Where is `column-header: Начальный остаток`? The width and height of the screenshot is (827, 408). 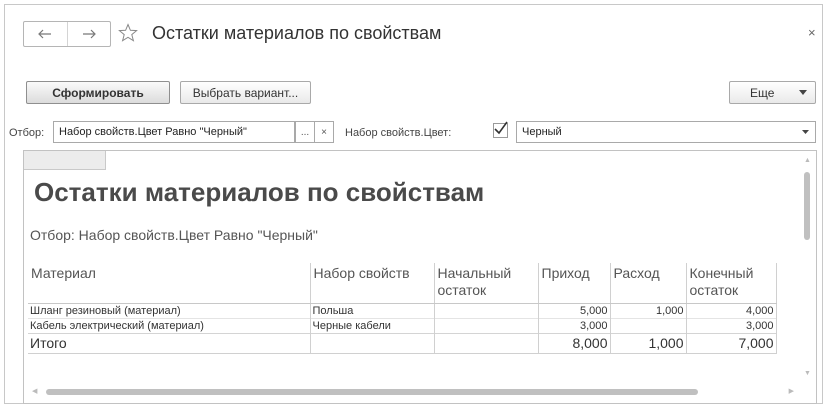
column-header: Начальный остаток is located at coordinates (486, 283).